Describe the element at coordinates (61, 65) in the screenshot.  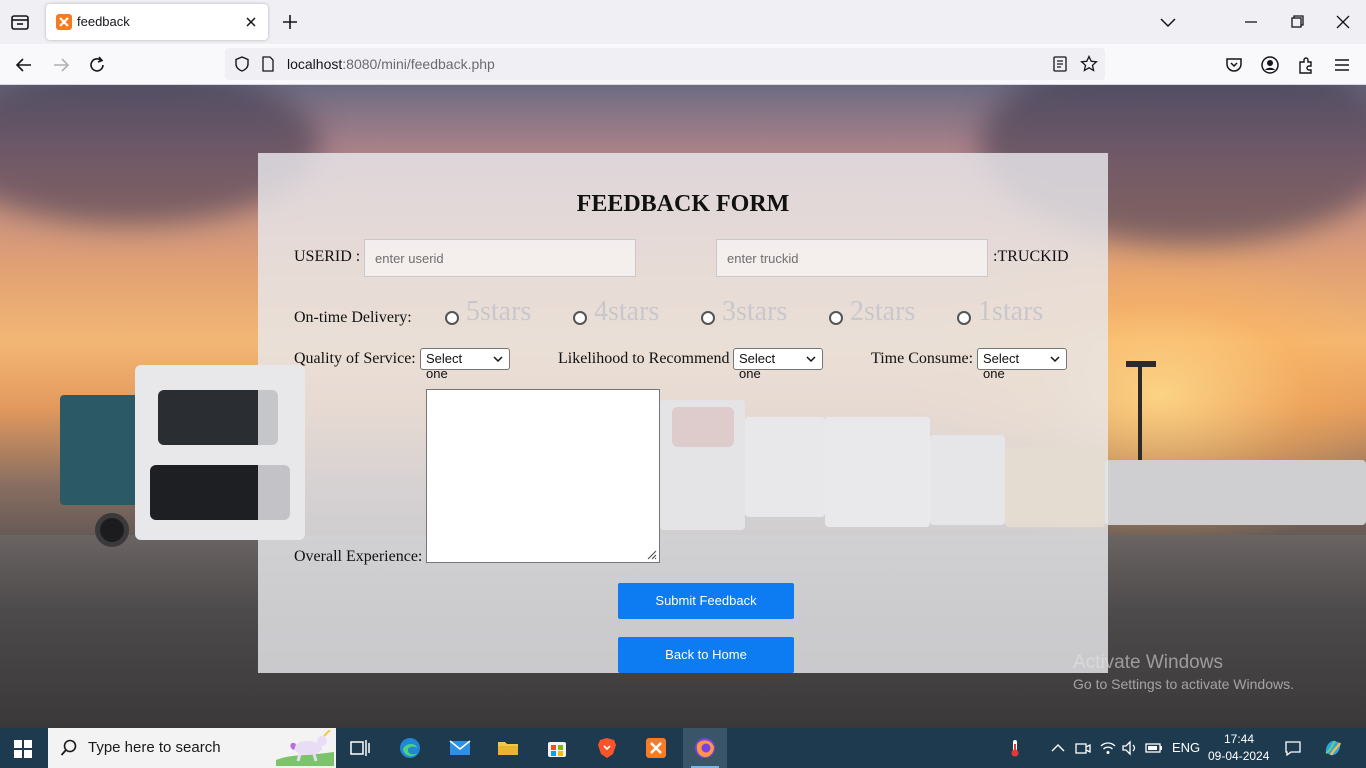
I see `forward-arrow-icon` at that location.